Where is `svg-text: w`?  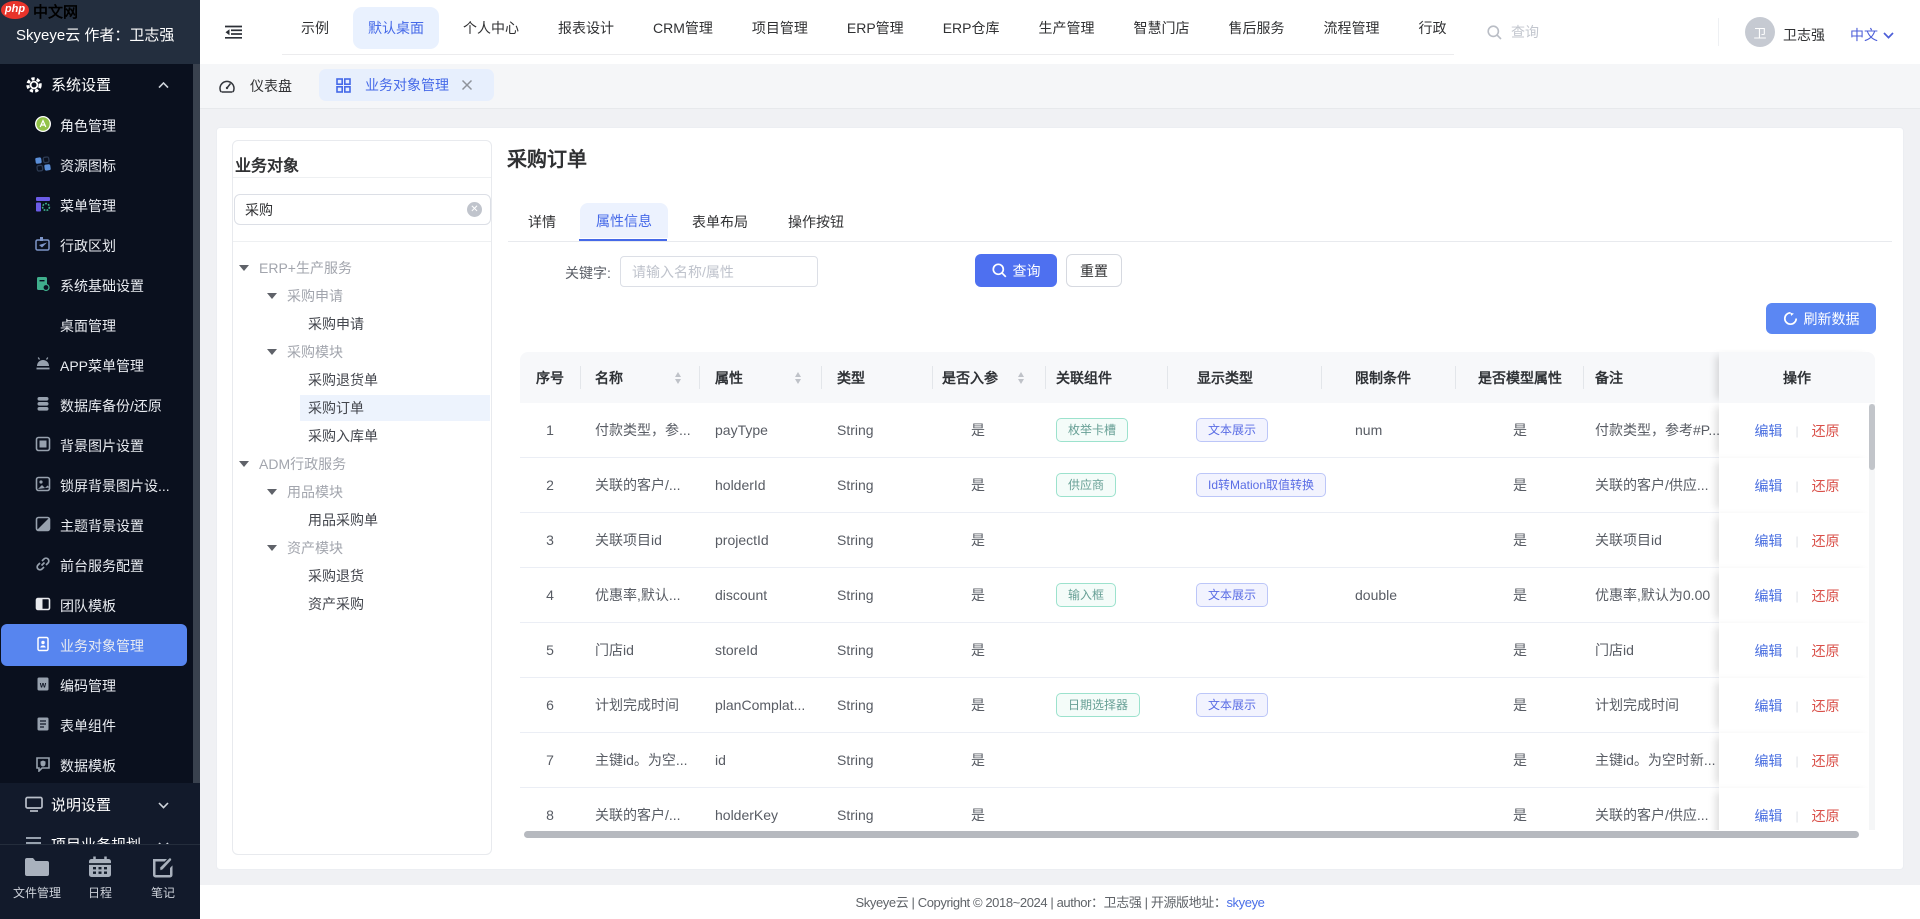 svg-text: w is located at coordinates (43, 685).